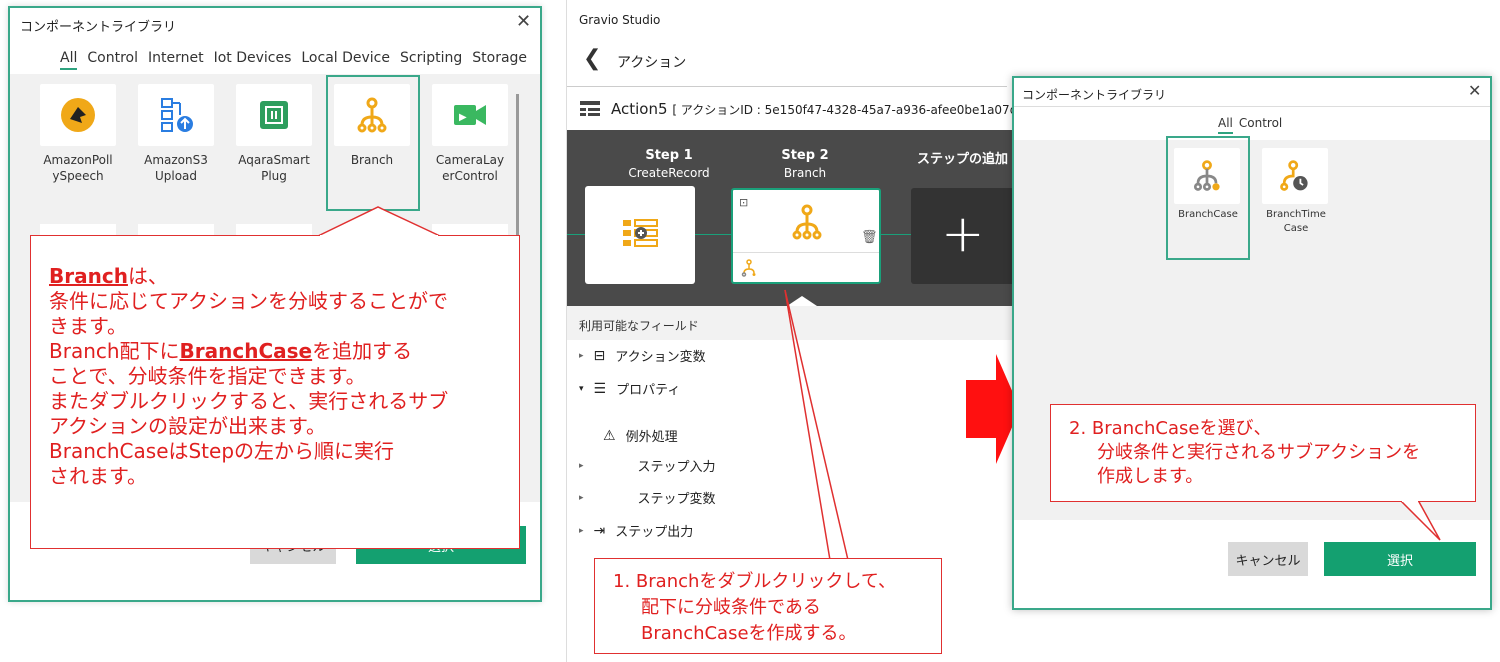 The image size is (1500, 662). Describe the element at coordinates (1420, 520) in the screenshot. I see `callout2-pointer` at that location.